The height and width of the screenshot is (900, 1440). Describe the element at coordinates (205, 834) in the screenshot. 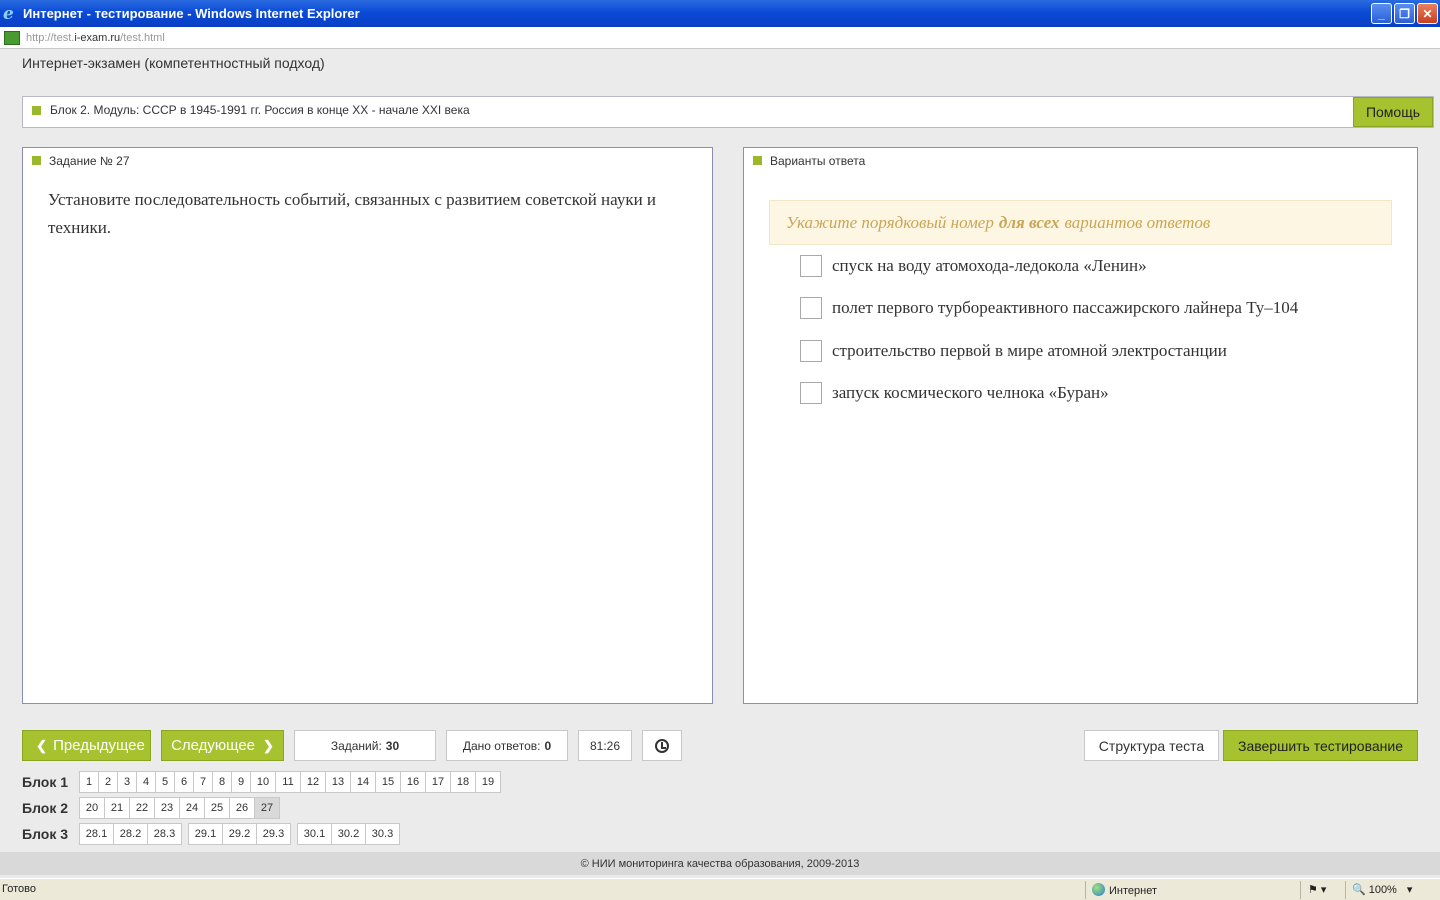

I see `task-cell: 29.1` at that location.